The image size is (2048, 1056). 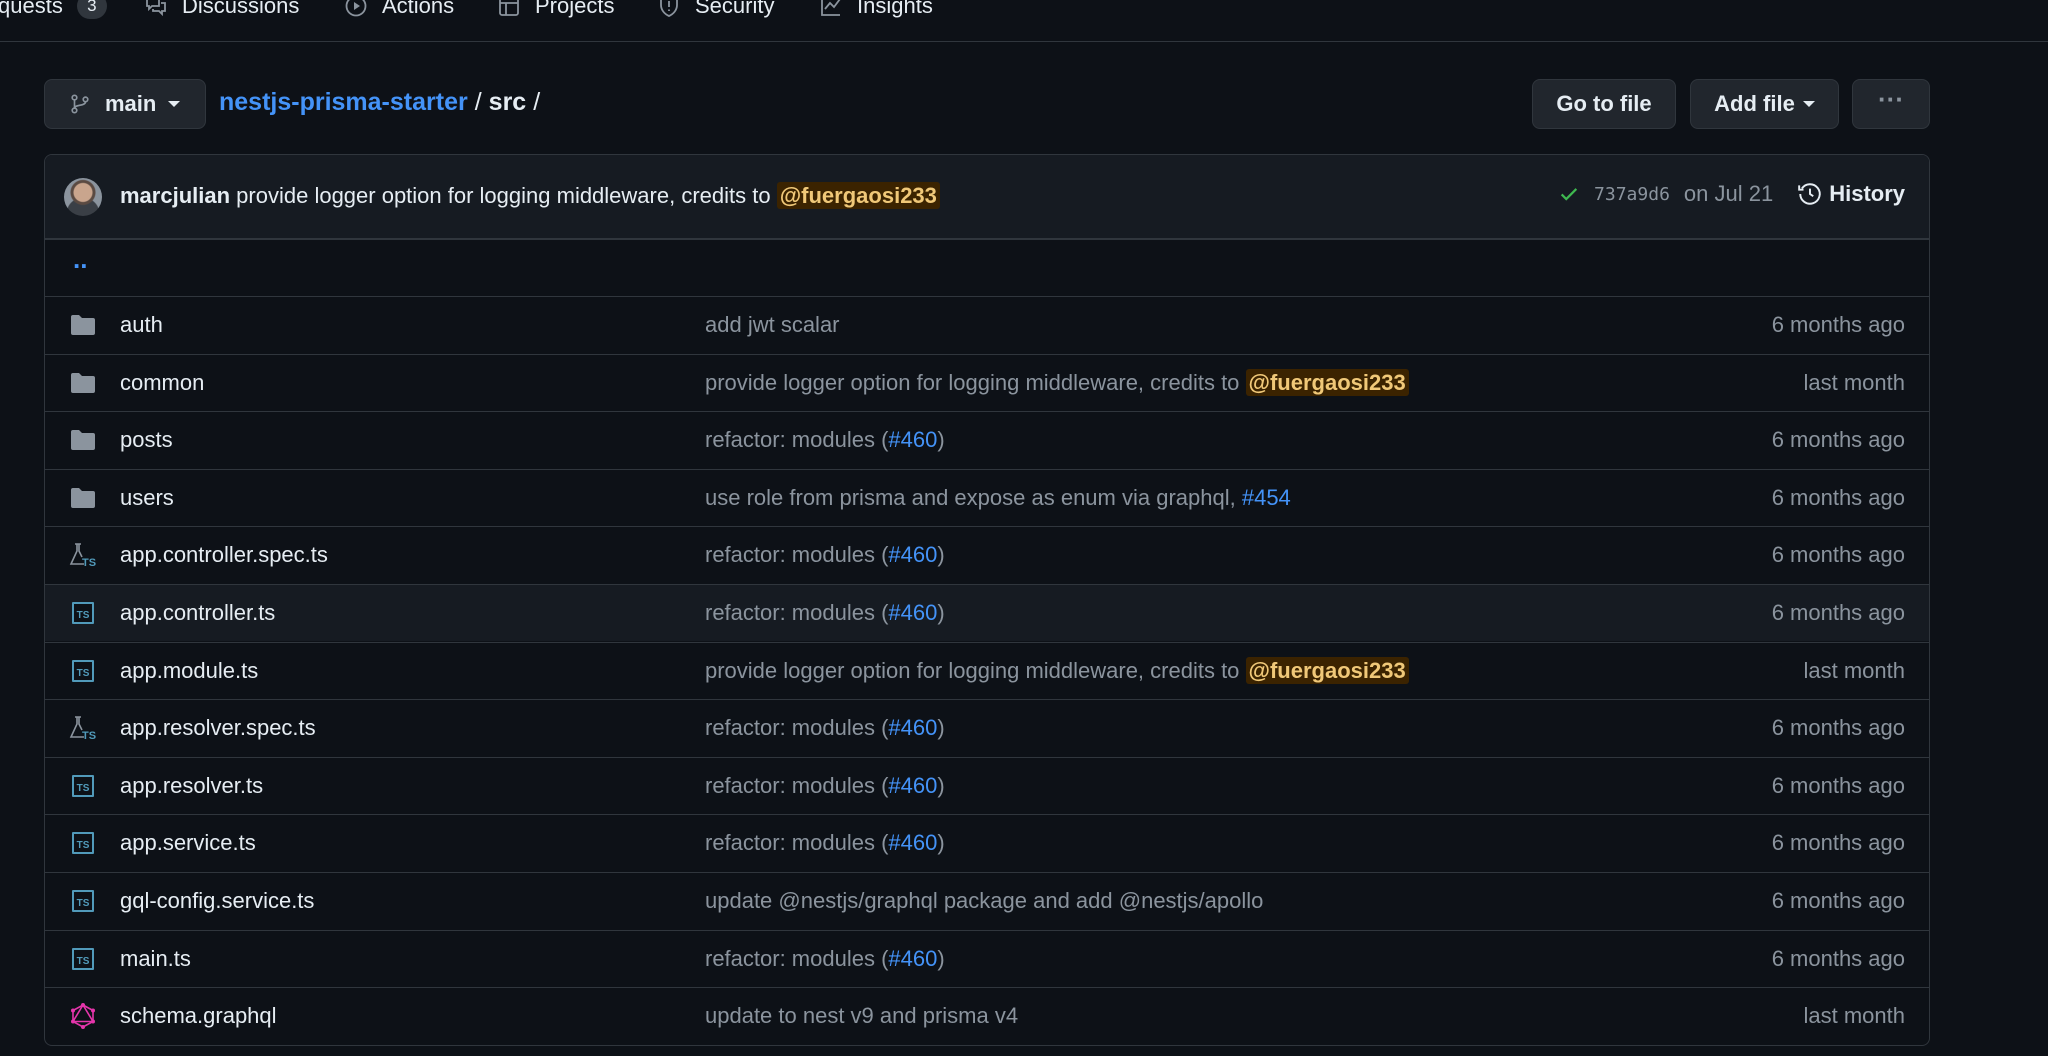 I want to click on go-to-file-button: Go to file, so click(x=1604, y=104).